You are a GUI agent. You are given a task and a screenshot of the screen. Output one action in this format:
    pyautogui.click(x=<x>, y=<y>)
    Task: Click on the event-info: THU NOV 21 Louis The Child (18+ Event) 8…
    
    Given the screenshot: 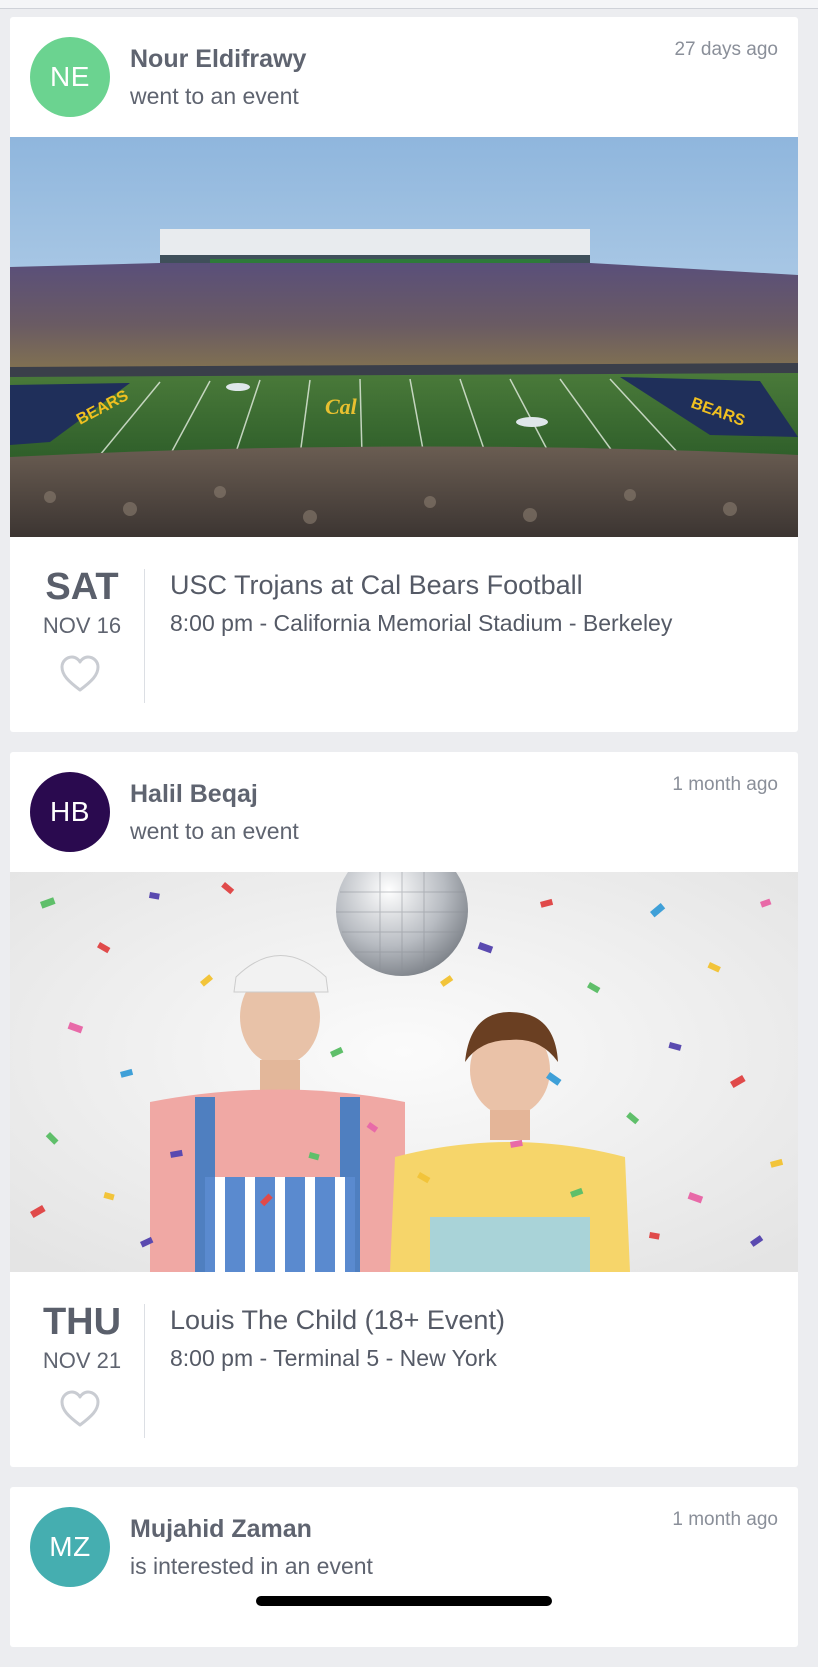 What is the action you would take?
    pyautogui.click(x=404, y=1369)
    